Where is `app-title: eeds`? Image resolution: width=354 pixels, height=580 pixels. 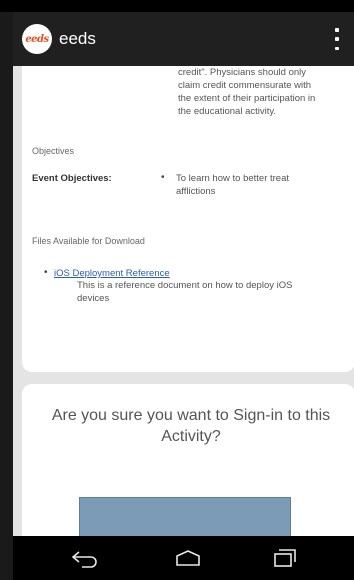 app-title: eeds is located at coordinates (77, 38).